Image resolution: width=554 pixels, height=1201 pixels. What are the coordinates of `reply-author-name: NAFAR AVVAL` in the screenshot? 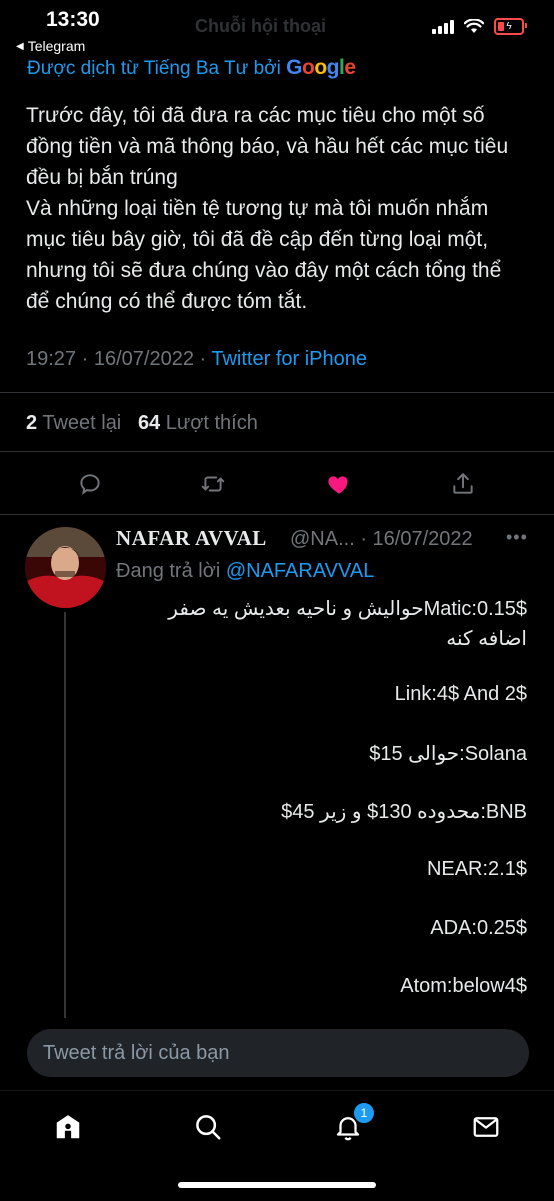 It's located at (191, 538).